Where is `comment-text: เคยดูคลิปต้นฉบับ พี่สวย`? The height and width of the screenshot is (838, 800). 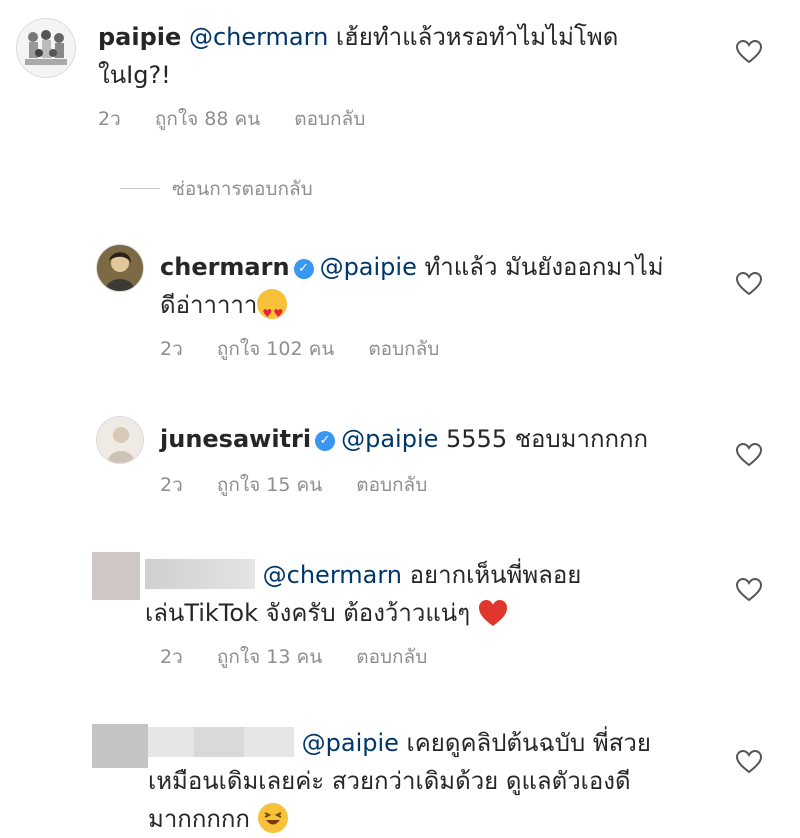 comment-text: เคยดูคลิปต้นฉบับ พี่สวย is located at coordinates (524, 743).